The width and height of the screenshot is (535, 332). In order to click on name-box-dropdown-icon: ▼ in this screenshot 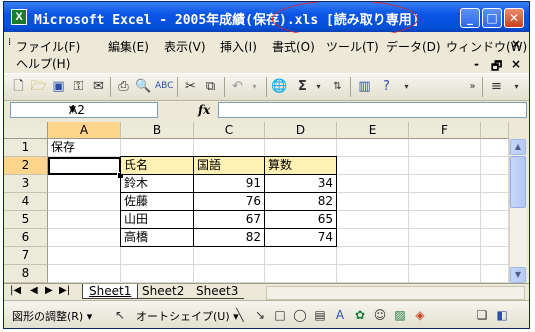, I will do `click(111, 110)`.